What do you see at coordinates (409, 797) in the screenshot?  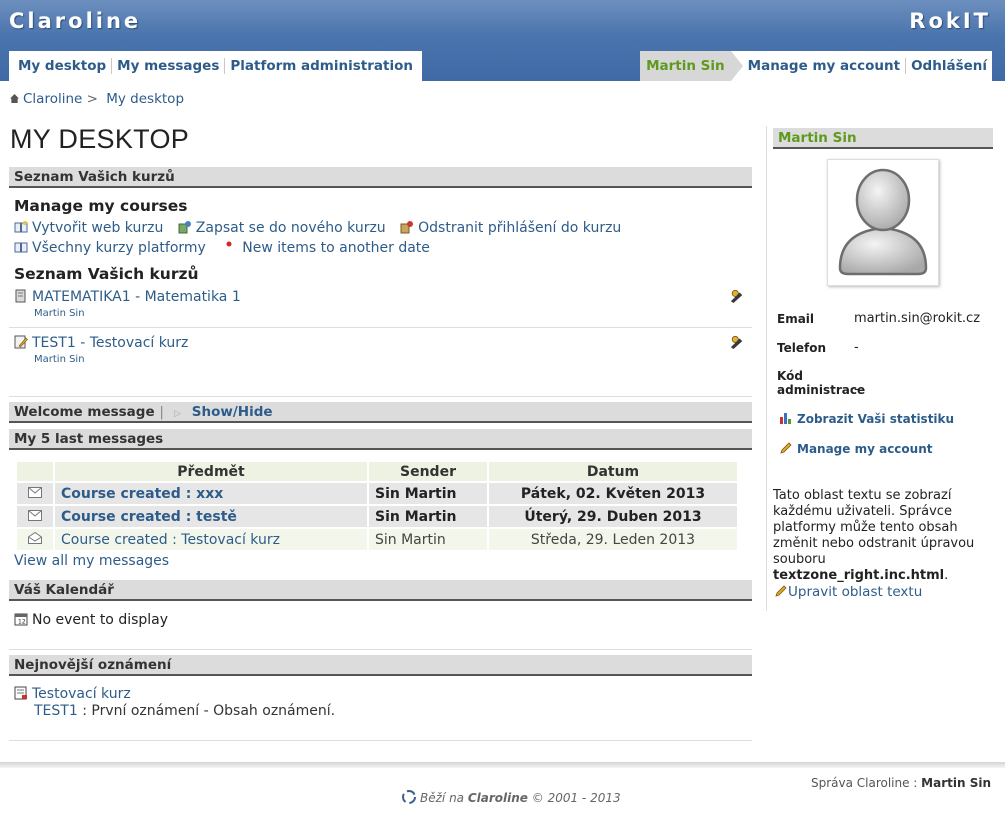 I see `claroline-logo-icon` at bounding box center [409, 797].